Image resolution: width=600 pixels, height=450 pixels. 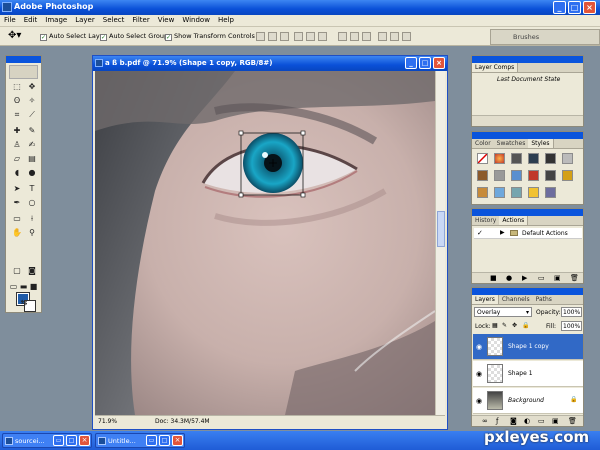 What do you see at coordinates (589, 7) in the screenshot?
I see `close-button: ×` at bounding box center [589, 7].